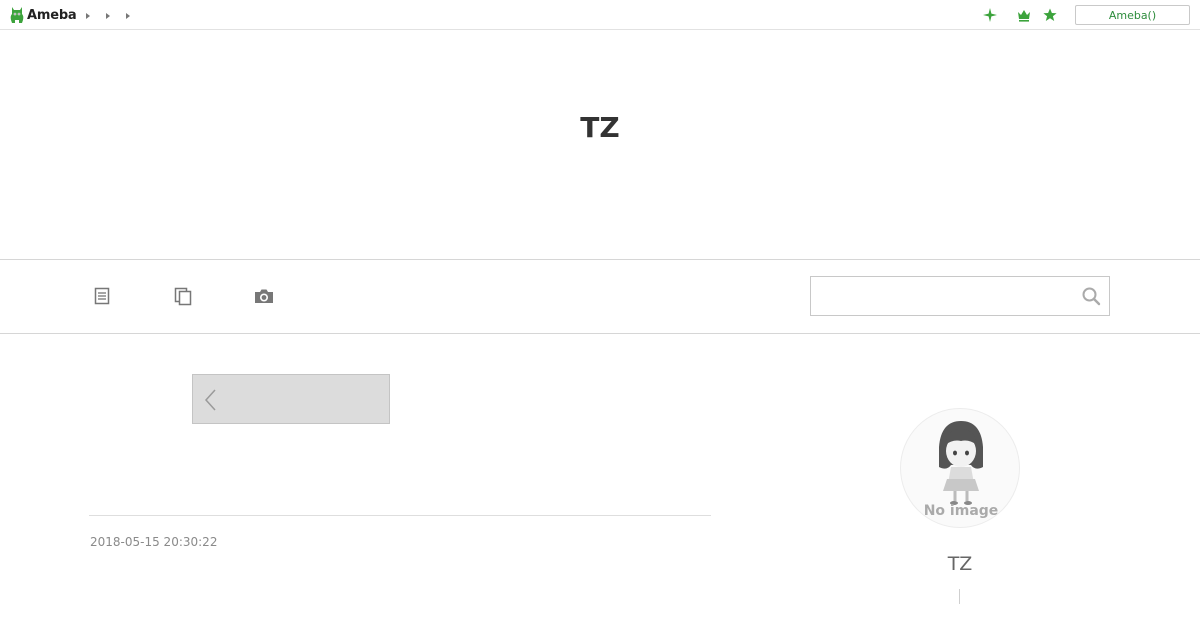 This screenshot has height=630, width=1200. What do you see at coordinates (291, 399) in the screenshot?
I see `previous-entry-button` at bounding box center [291, 399].